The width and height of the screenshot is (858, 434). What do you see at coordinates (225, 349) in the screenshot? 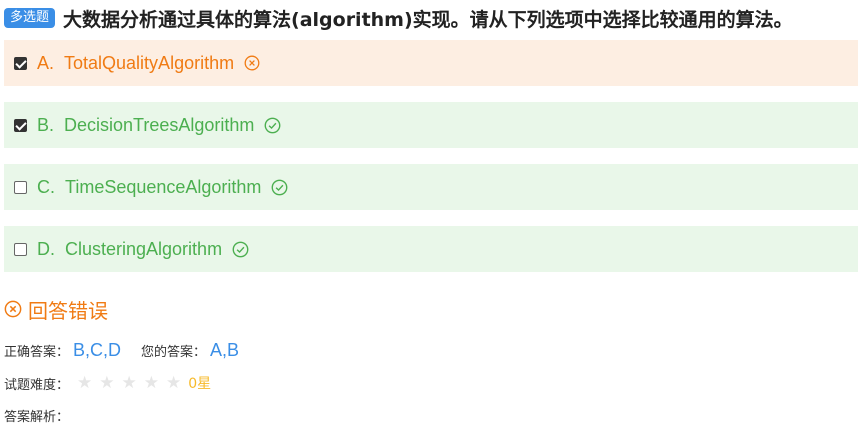
I see `your-answer-value: A,B` at bounding box center [225, 349].